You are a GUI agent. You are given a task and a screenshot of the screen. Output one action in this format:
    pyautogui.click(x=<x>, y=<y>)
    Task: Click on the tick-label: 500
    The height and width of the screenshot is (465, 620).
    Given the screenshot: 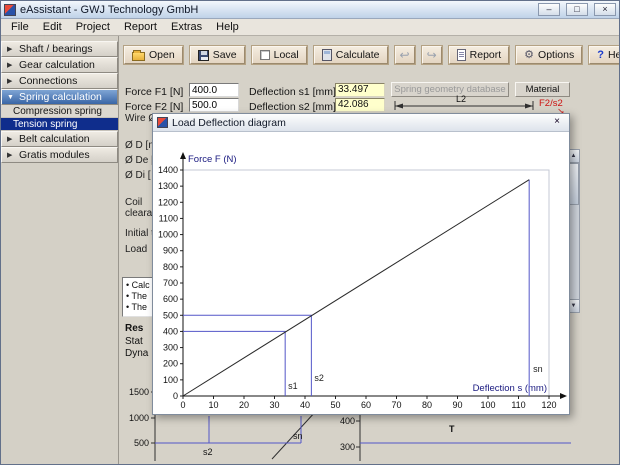 What is the action you would take?
    pyautogui.click(x=141, y=443)
    